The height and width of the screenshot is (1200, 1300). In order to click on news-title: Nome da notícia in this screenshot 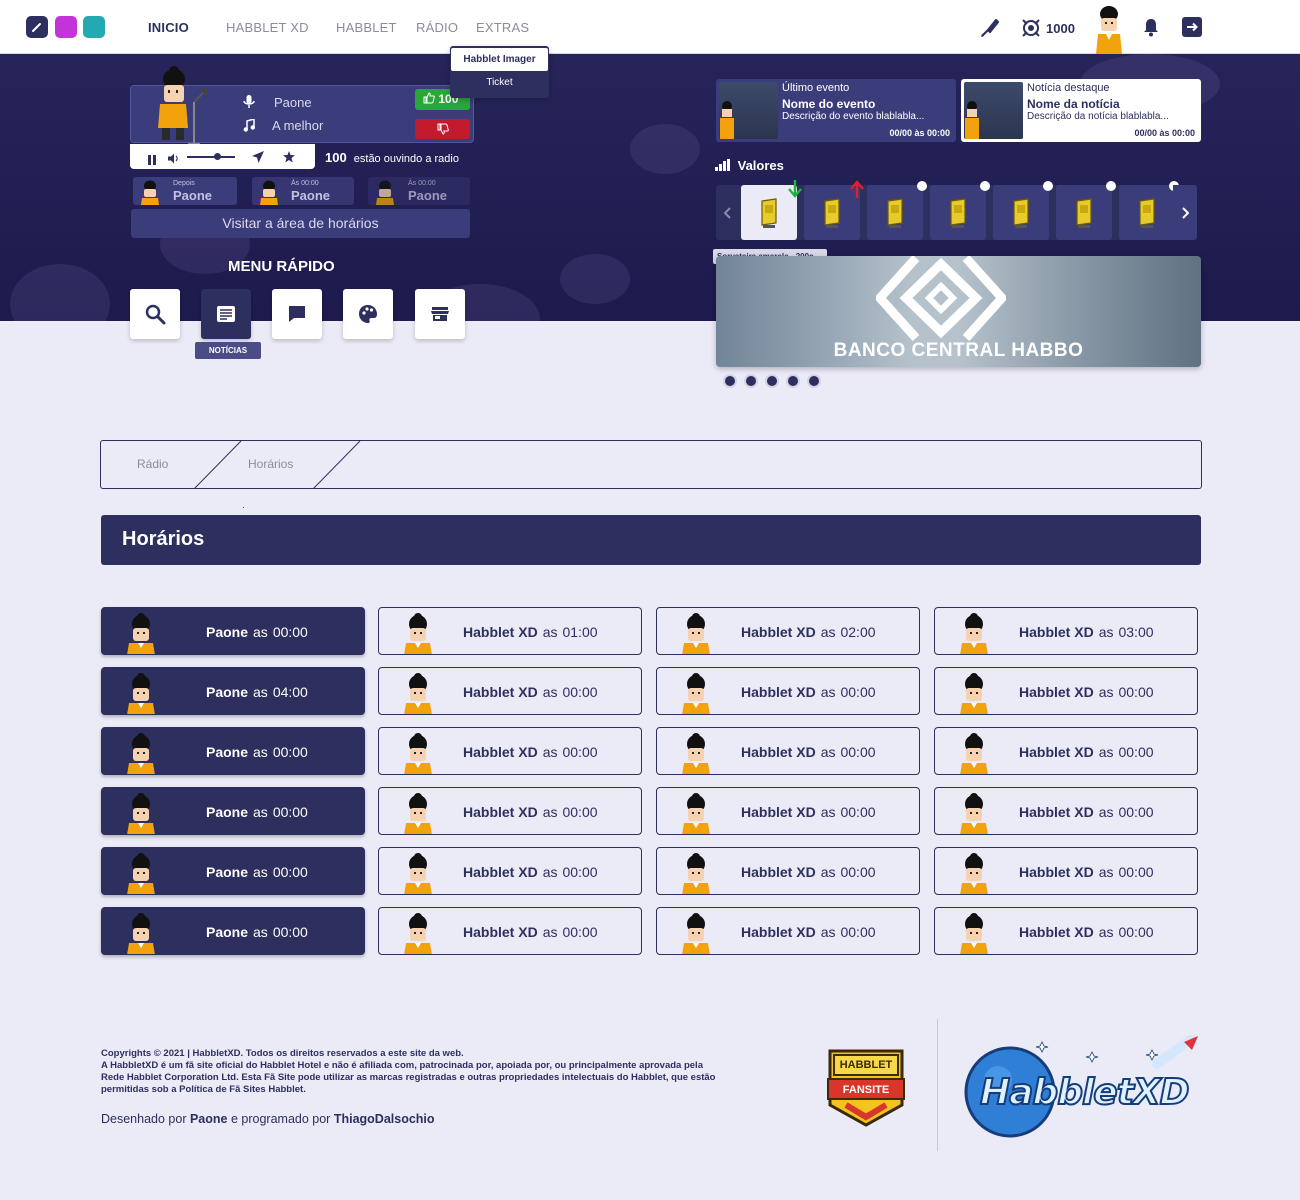, I will do `click(1073, 104)`.